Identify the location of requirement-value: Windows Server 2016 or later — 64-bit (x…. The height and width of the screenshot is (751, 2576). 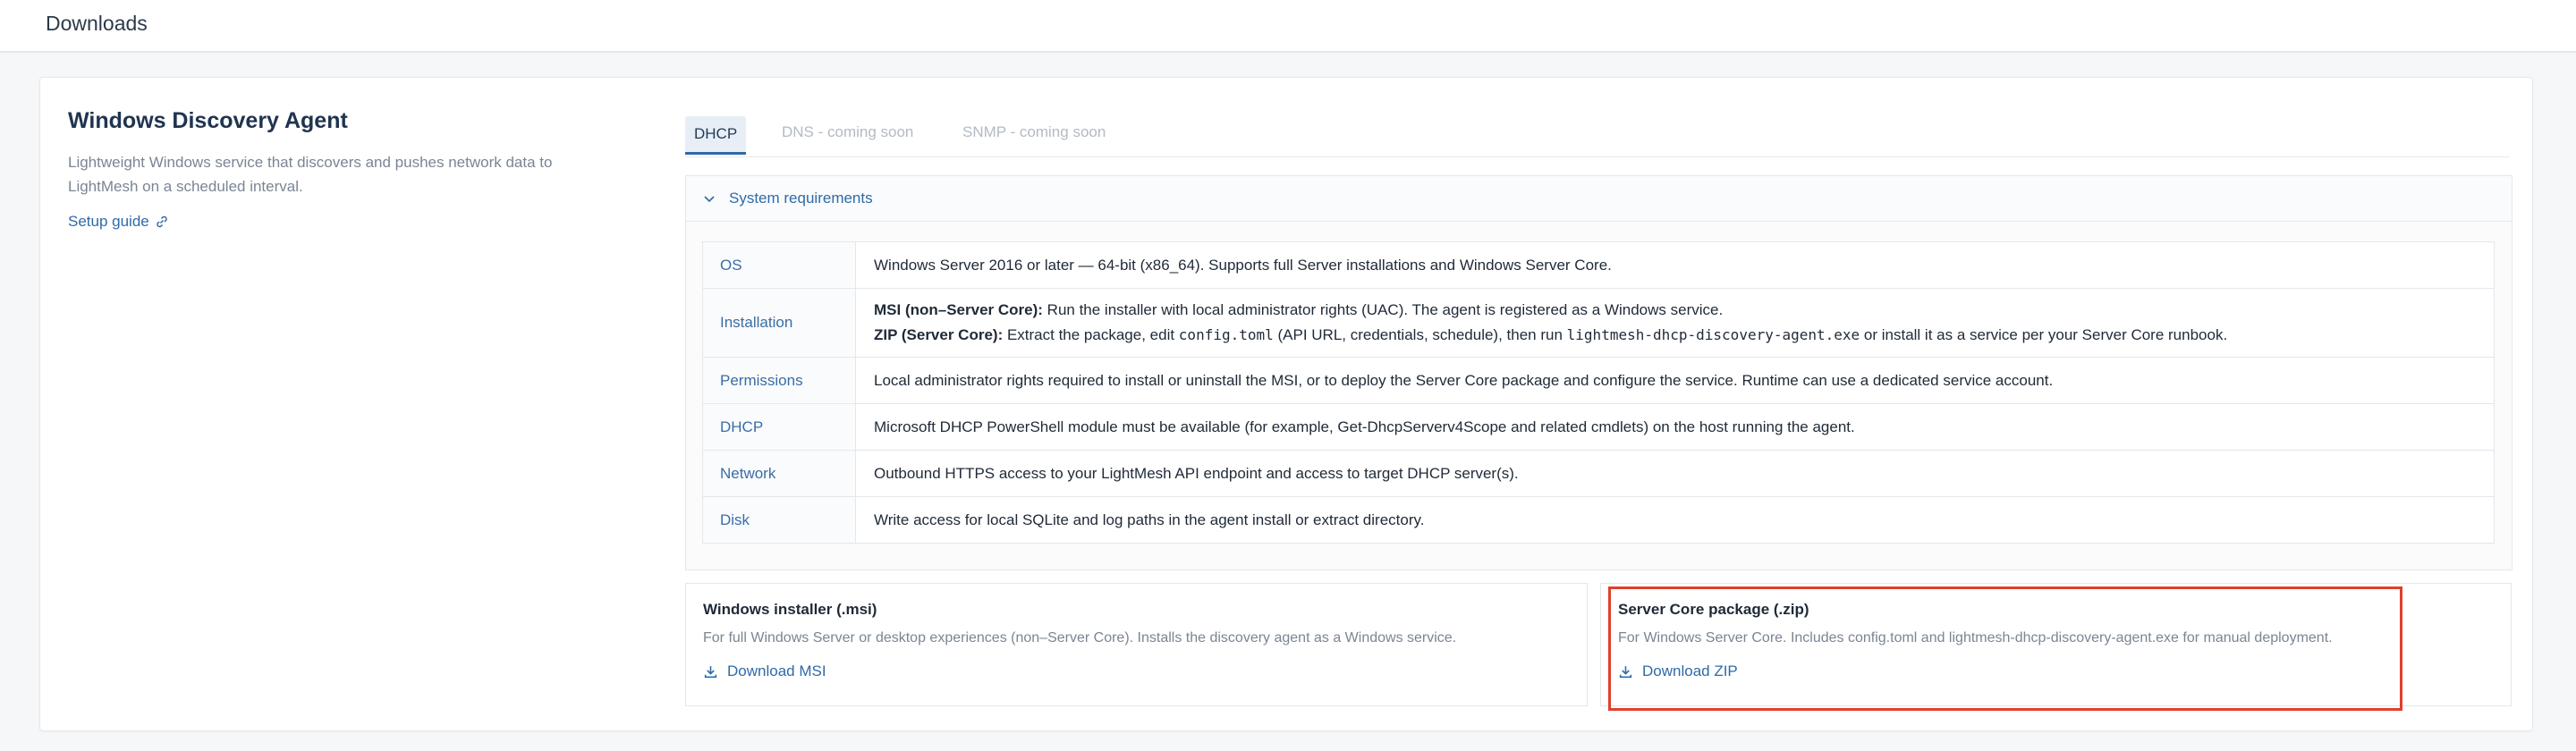
(1675, 265).